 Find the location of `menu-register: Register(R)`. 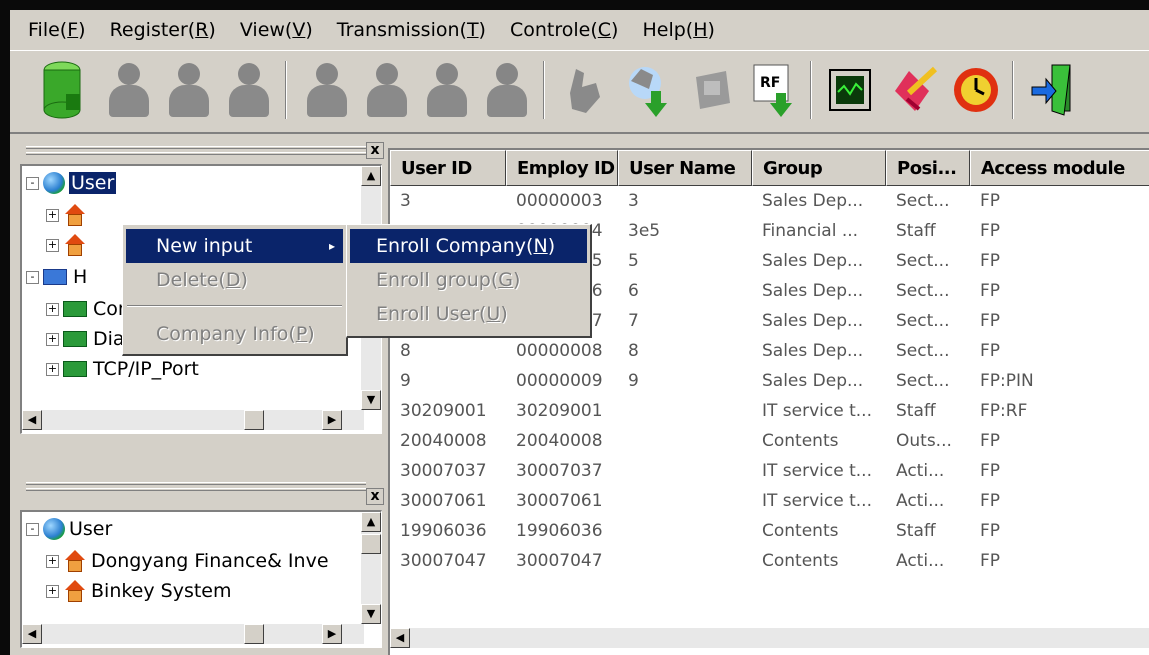

menu-register: Register(R) is located at coordinates (163, 30).